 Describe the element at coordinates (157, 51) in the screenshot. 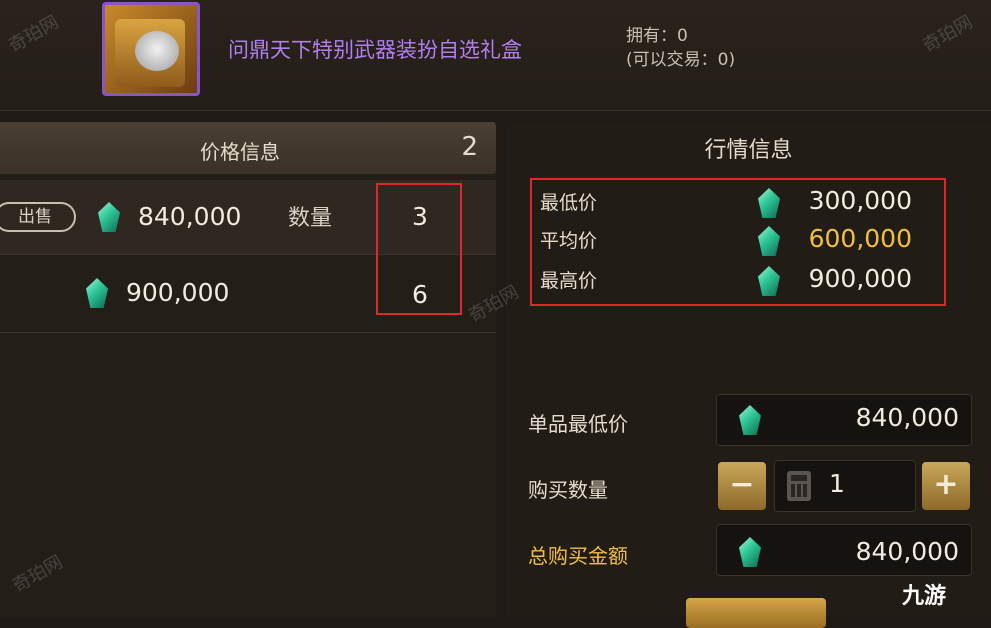

I see `mask-shape` at that location.